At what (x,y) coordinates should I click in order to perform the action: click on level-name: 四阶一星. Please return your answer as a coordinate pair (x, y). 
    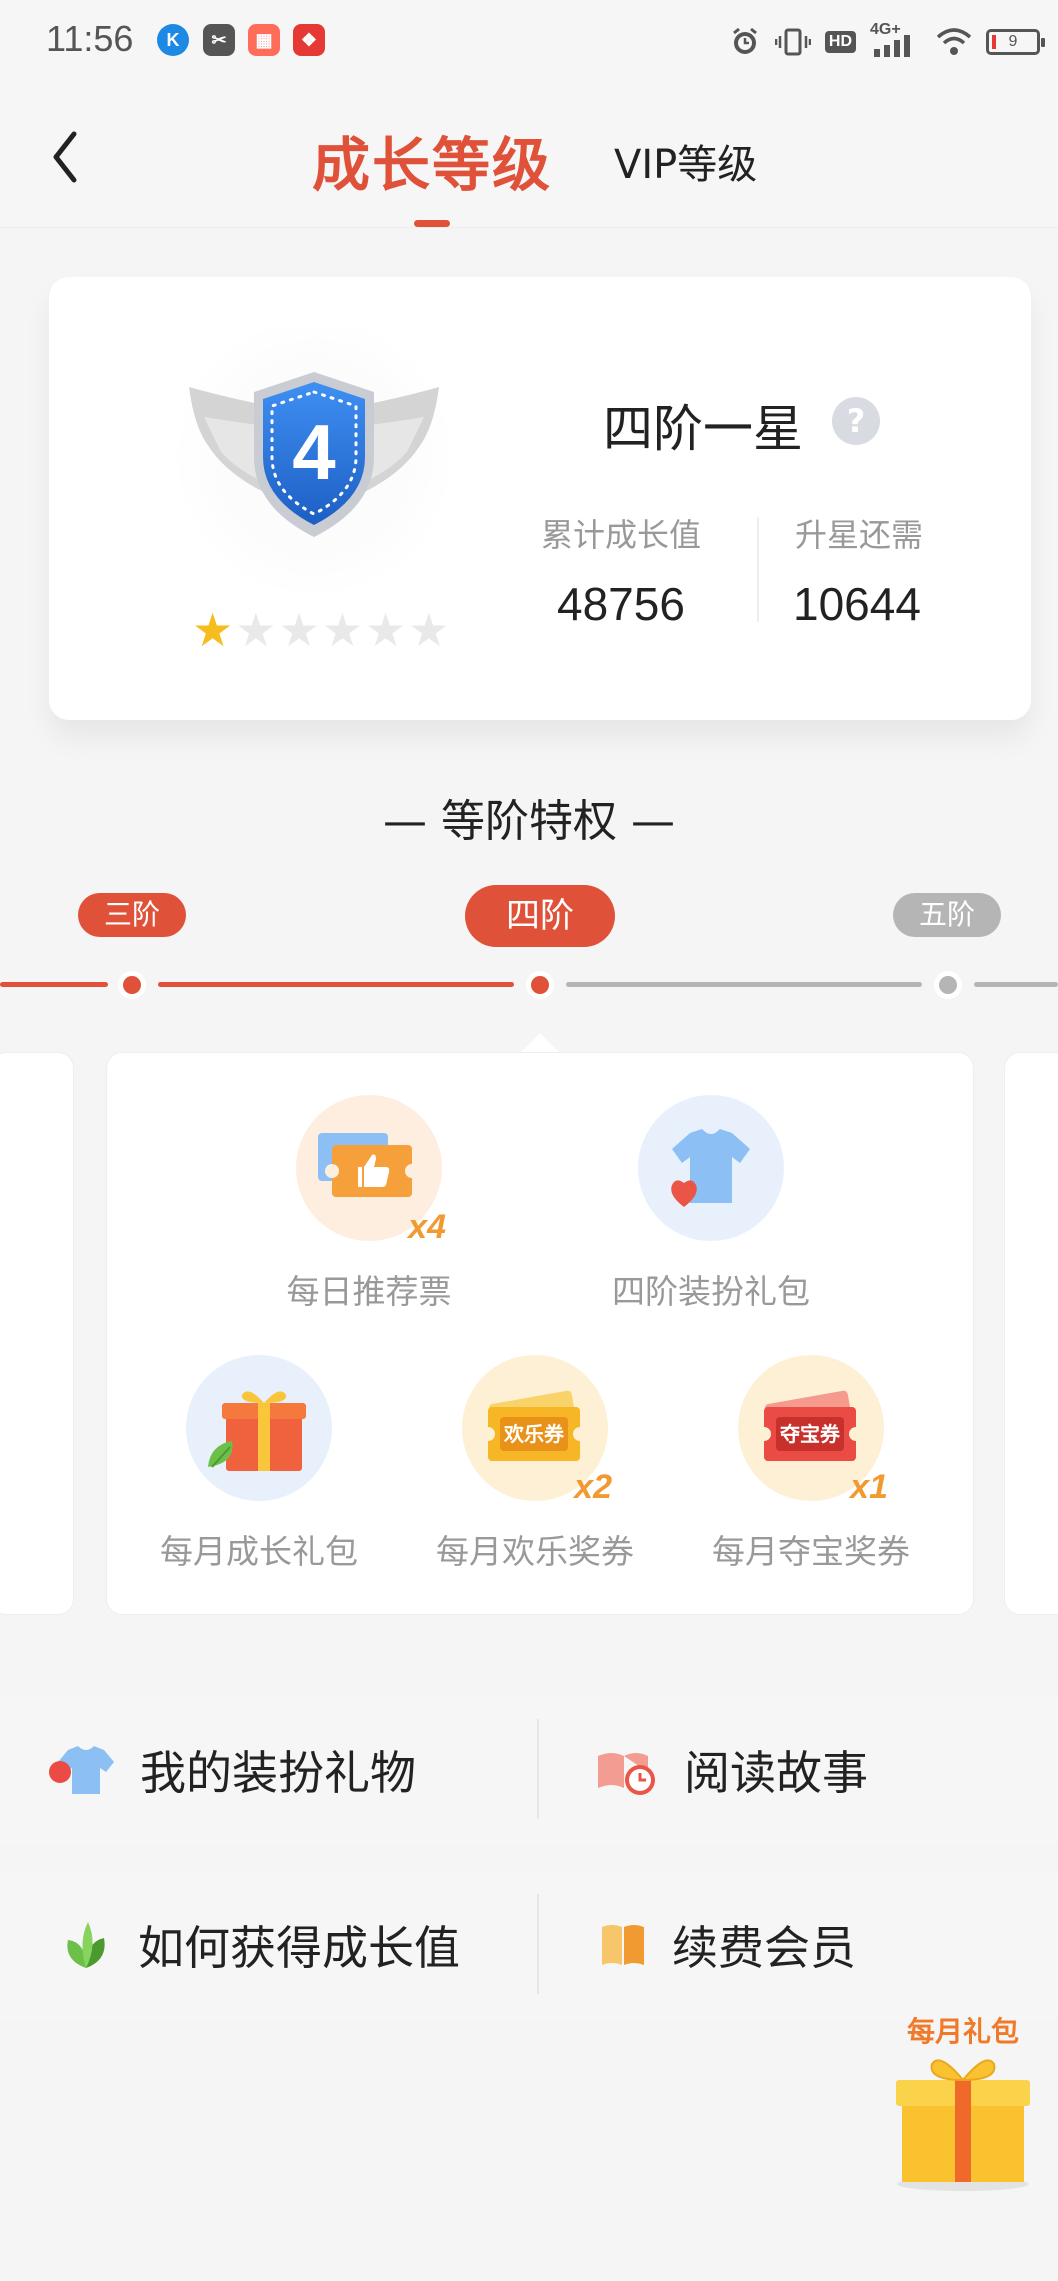
    Looking at the image, I should click on (703, 429).